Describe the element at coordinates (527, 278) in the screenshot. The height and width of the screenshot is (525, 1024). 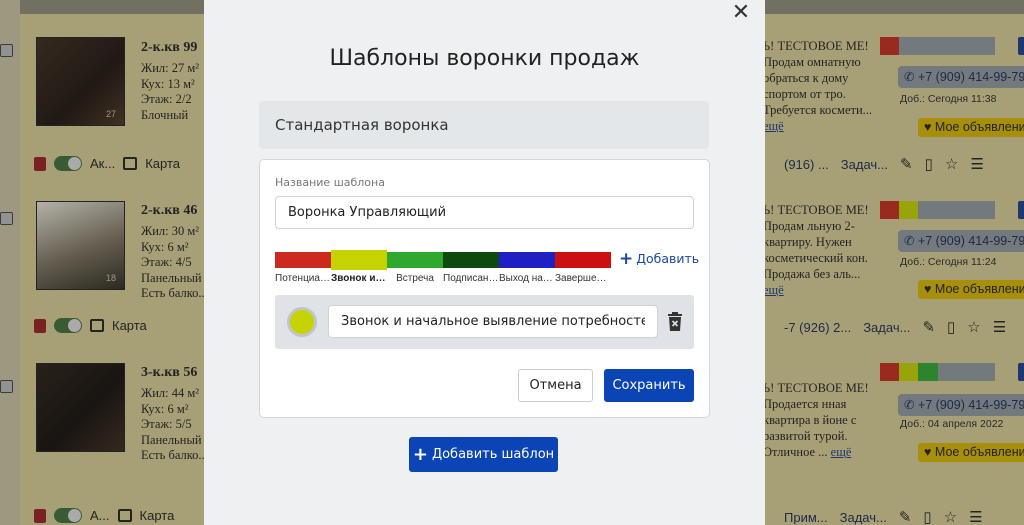
I see `stage-label: Выход на сделку` at that location.